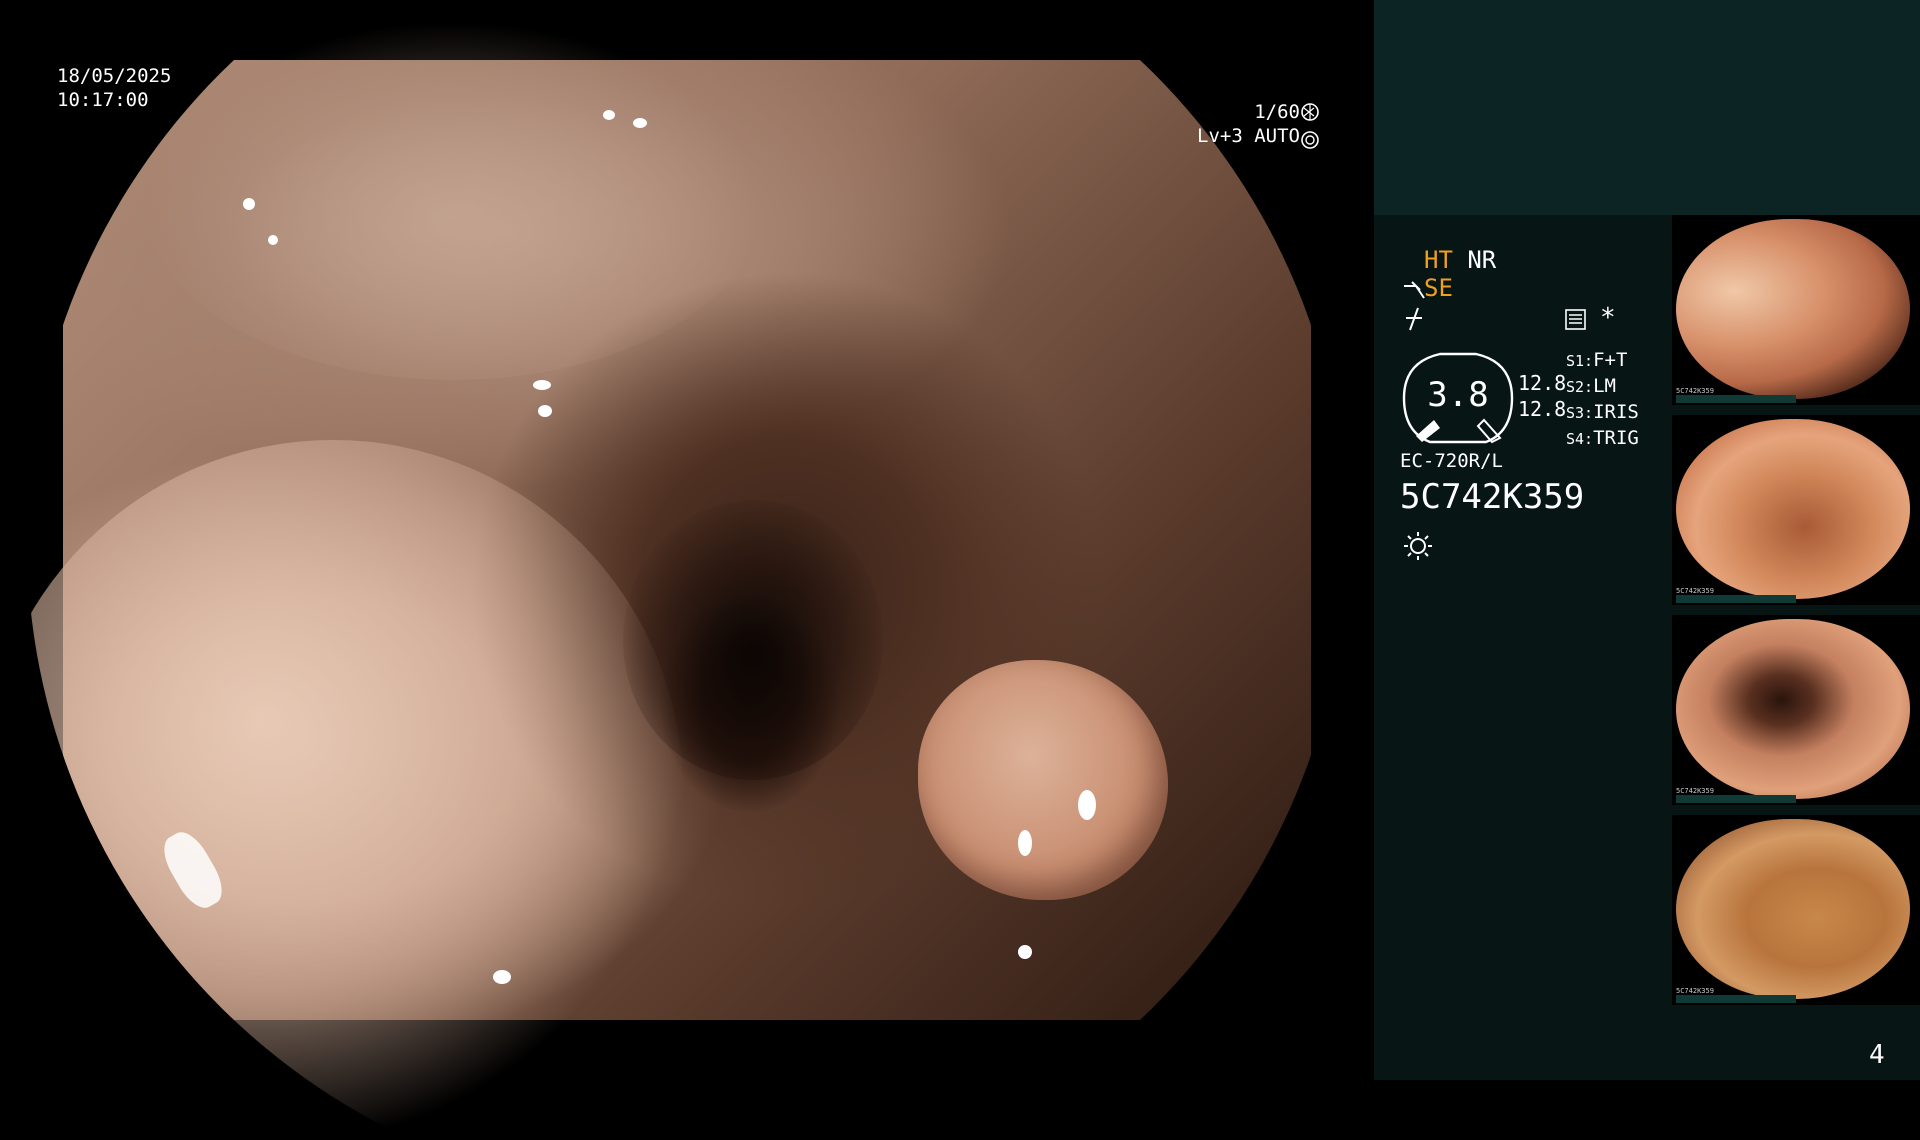 This screenshot has height=1140, width=1920. I want to click on gauge-side-bottom: 12.8, so click(1542, 409).